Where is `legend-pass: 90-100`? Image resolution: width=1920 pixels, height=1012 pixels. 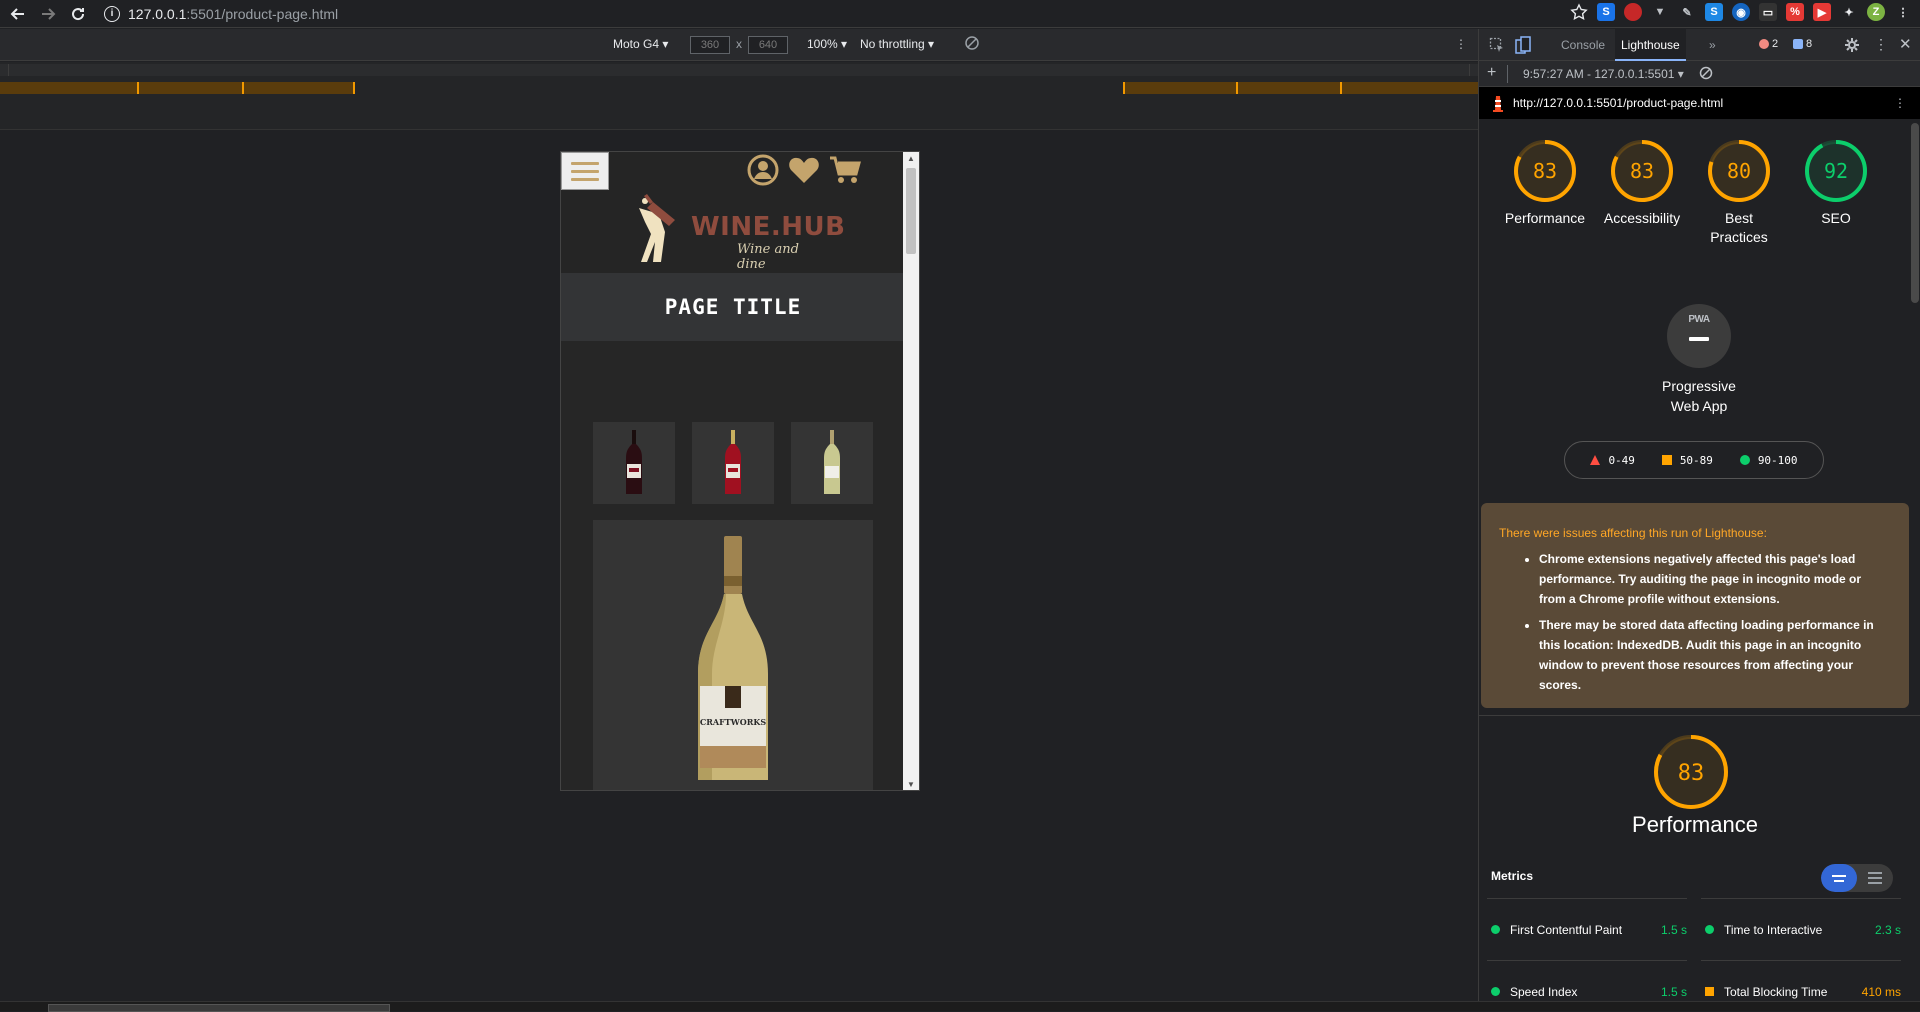
legend-pass: 90-100 is located at coordinates (1768, 460).